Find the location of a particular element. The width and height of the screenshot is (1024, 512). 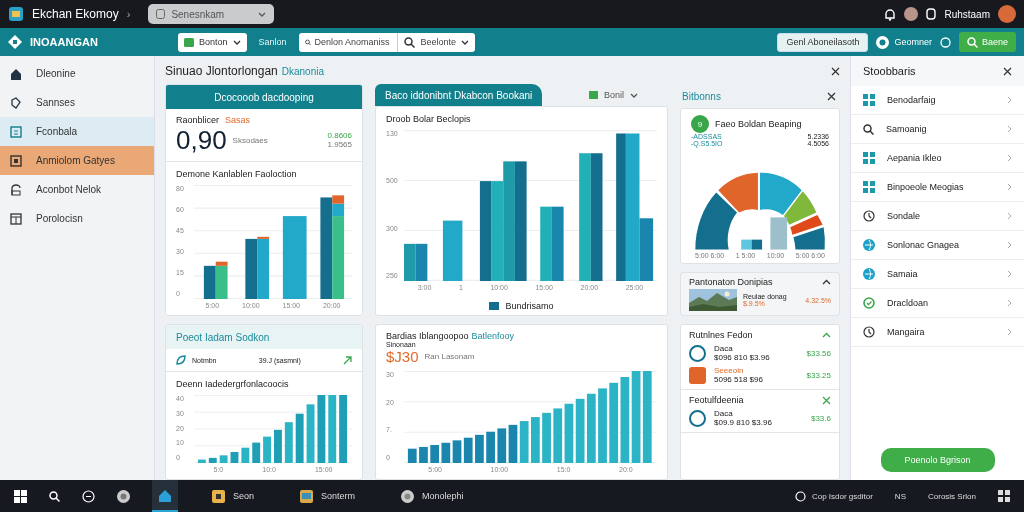

user-name: Ruhstaam is located at coordinates (967, 14).